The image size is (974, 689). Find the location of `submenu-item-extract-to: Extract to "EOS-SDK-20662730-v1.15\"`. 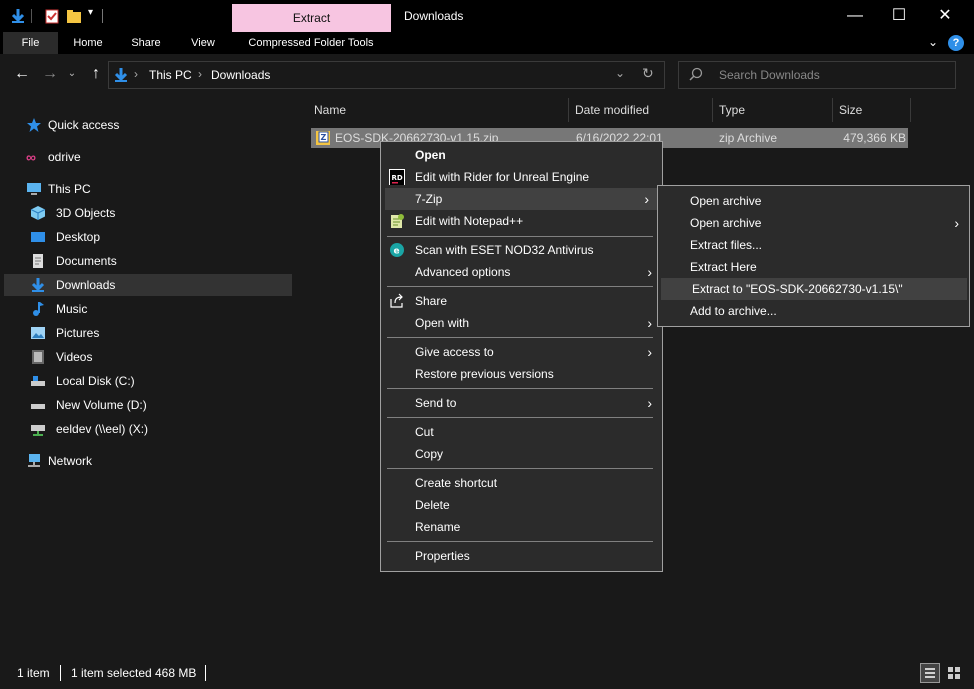

submenu-item-extract-to: Extract to "EOS-SDK-20662730-v1.15\" is located at coordinates (814, 289).